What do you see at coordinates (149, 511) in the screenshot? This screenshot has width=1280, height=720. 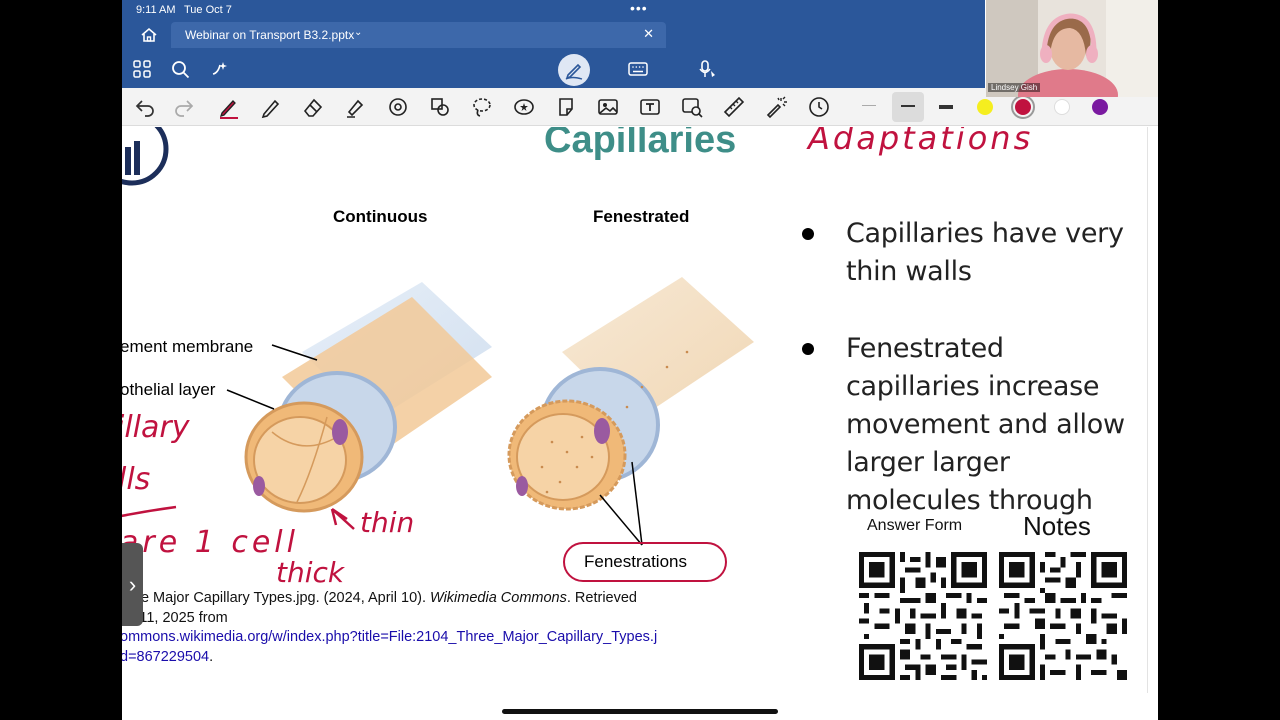 I see `ink-underline` at bounding box center [149, 511].